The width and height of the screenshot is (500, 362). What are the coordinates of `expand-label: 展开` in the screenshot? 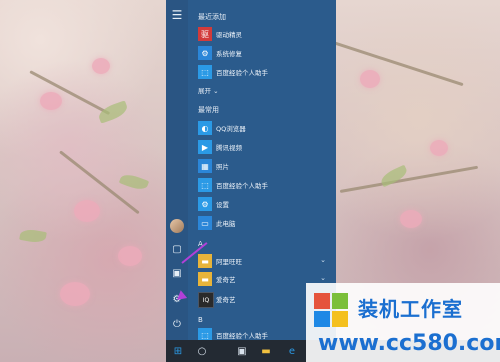 It's located at (204, 91).